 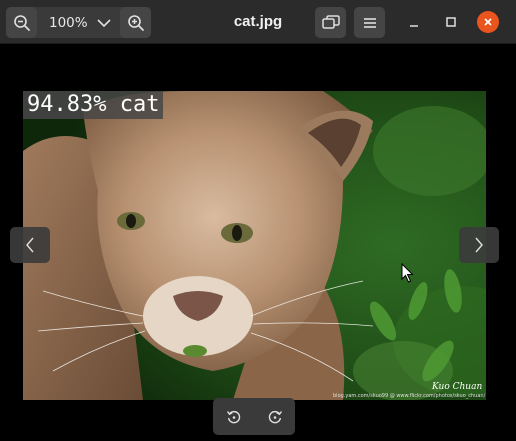 What do you see at coordinates (68, 22) in the screenshot?
I see `zoom-level-value: 100%` at bounding box center [68, 22].